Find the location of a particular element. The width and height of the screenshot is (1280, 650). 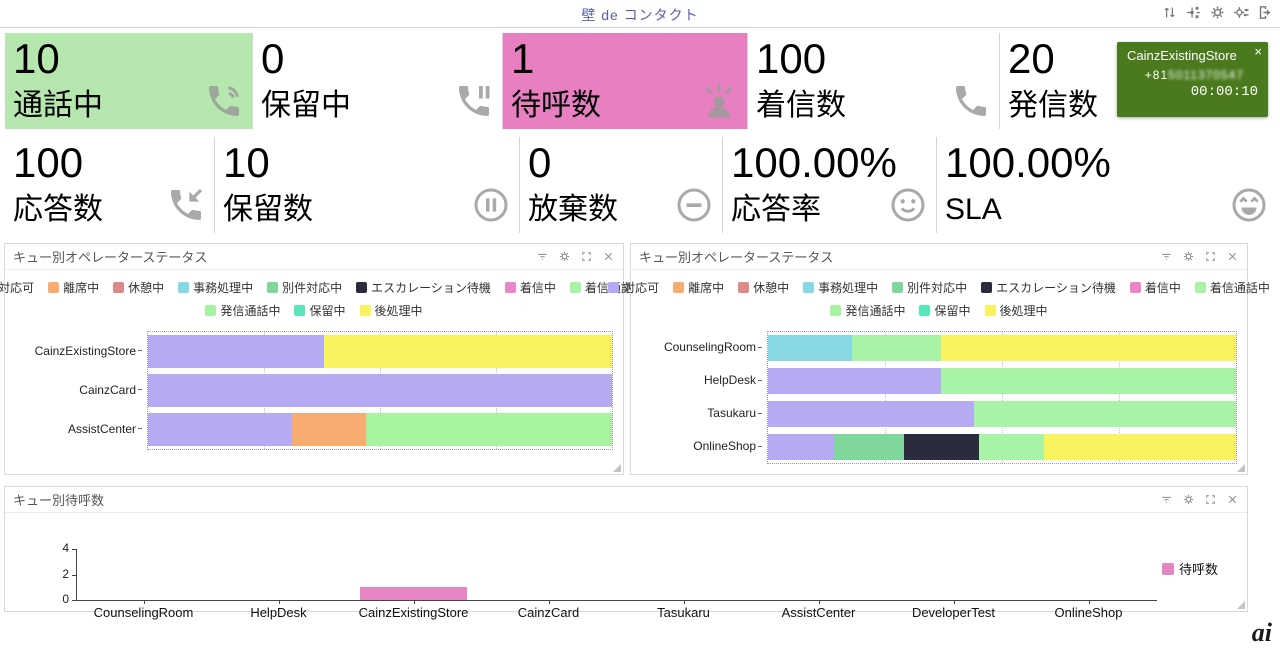

watermark: ai is located at coordinates (1261, 632).